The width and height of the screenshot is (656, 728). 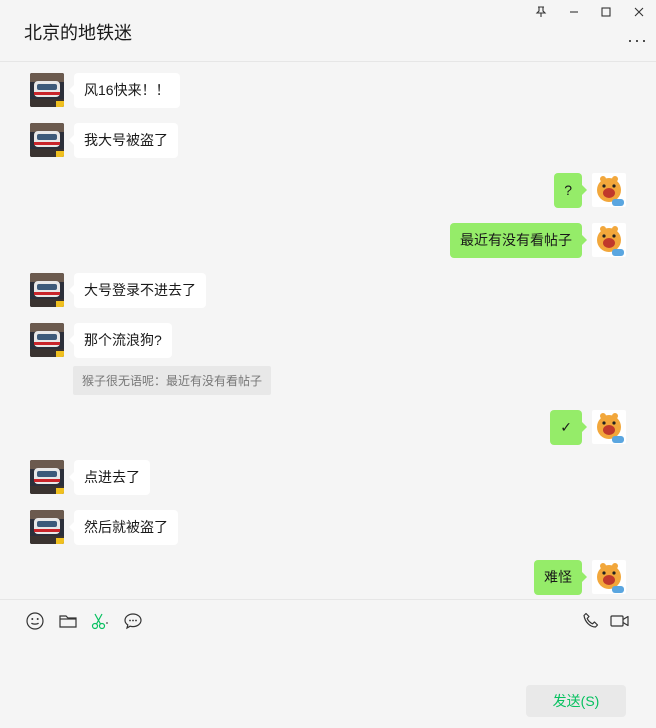 What do you see at coordinates (518, 240) in the screenshot?
I see `message-bubble: 最近有没有看帖子` at bounding box center [518, 240].